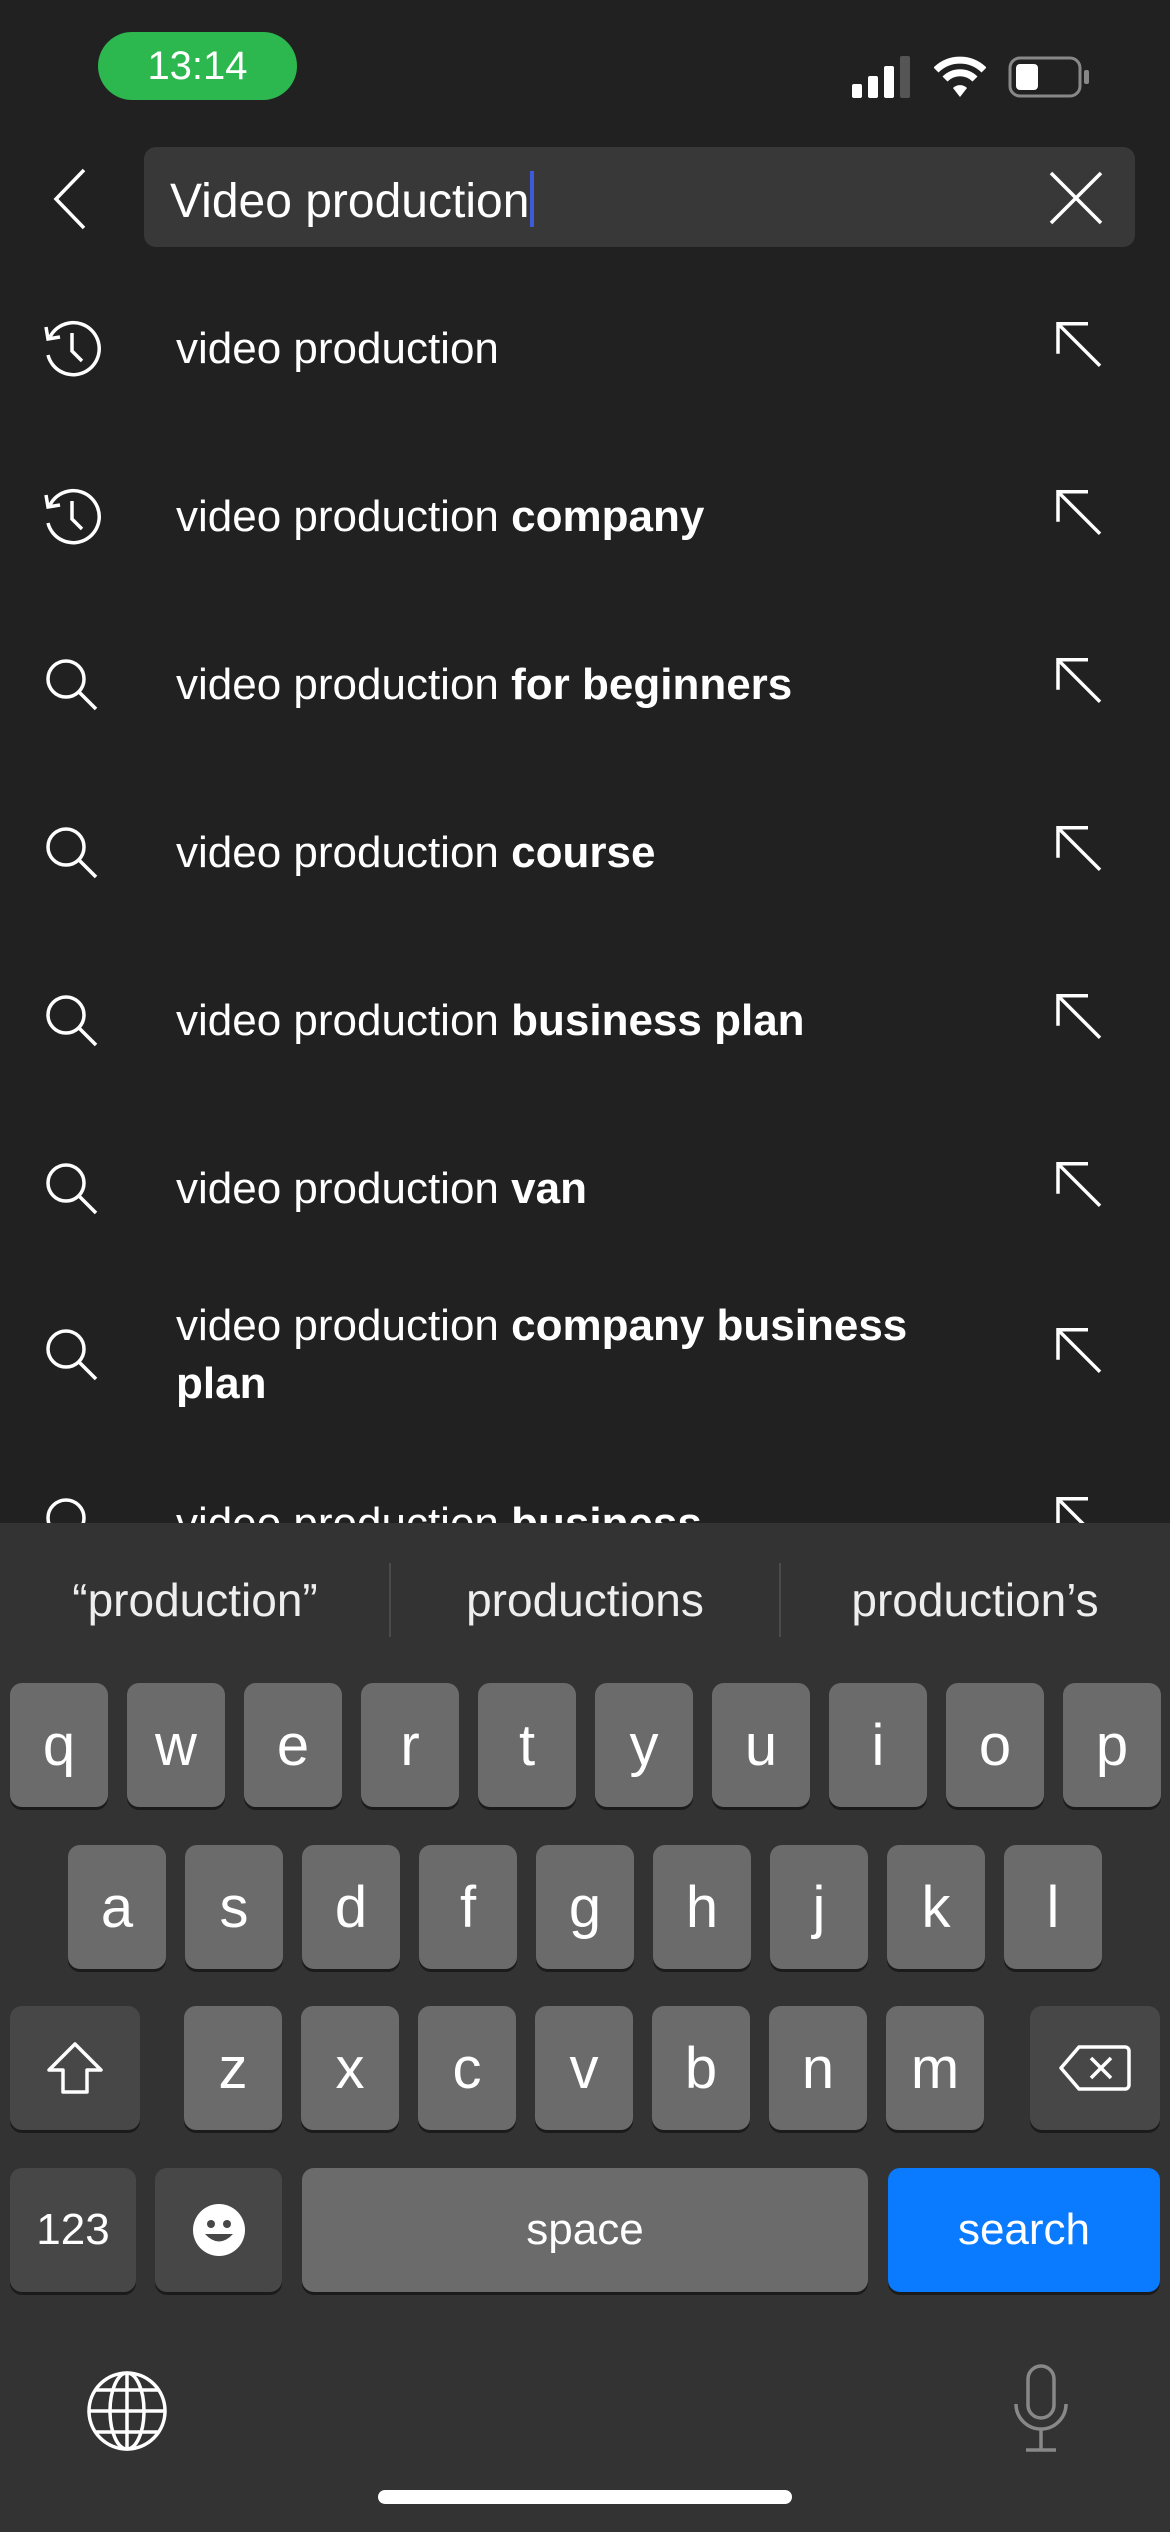 The height and width of the screenshot is (2532, 1170). What do you see at coordinates (1076, 198) in the screenshot?
I see `close-icon` at bounding box center [1076, 198].